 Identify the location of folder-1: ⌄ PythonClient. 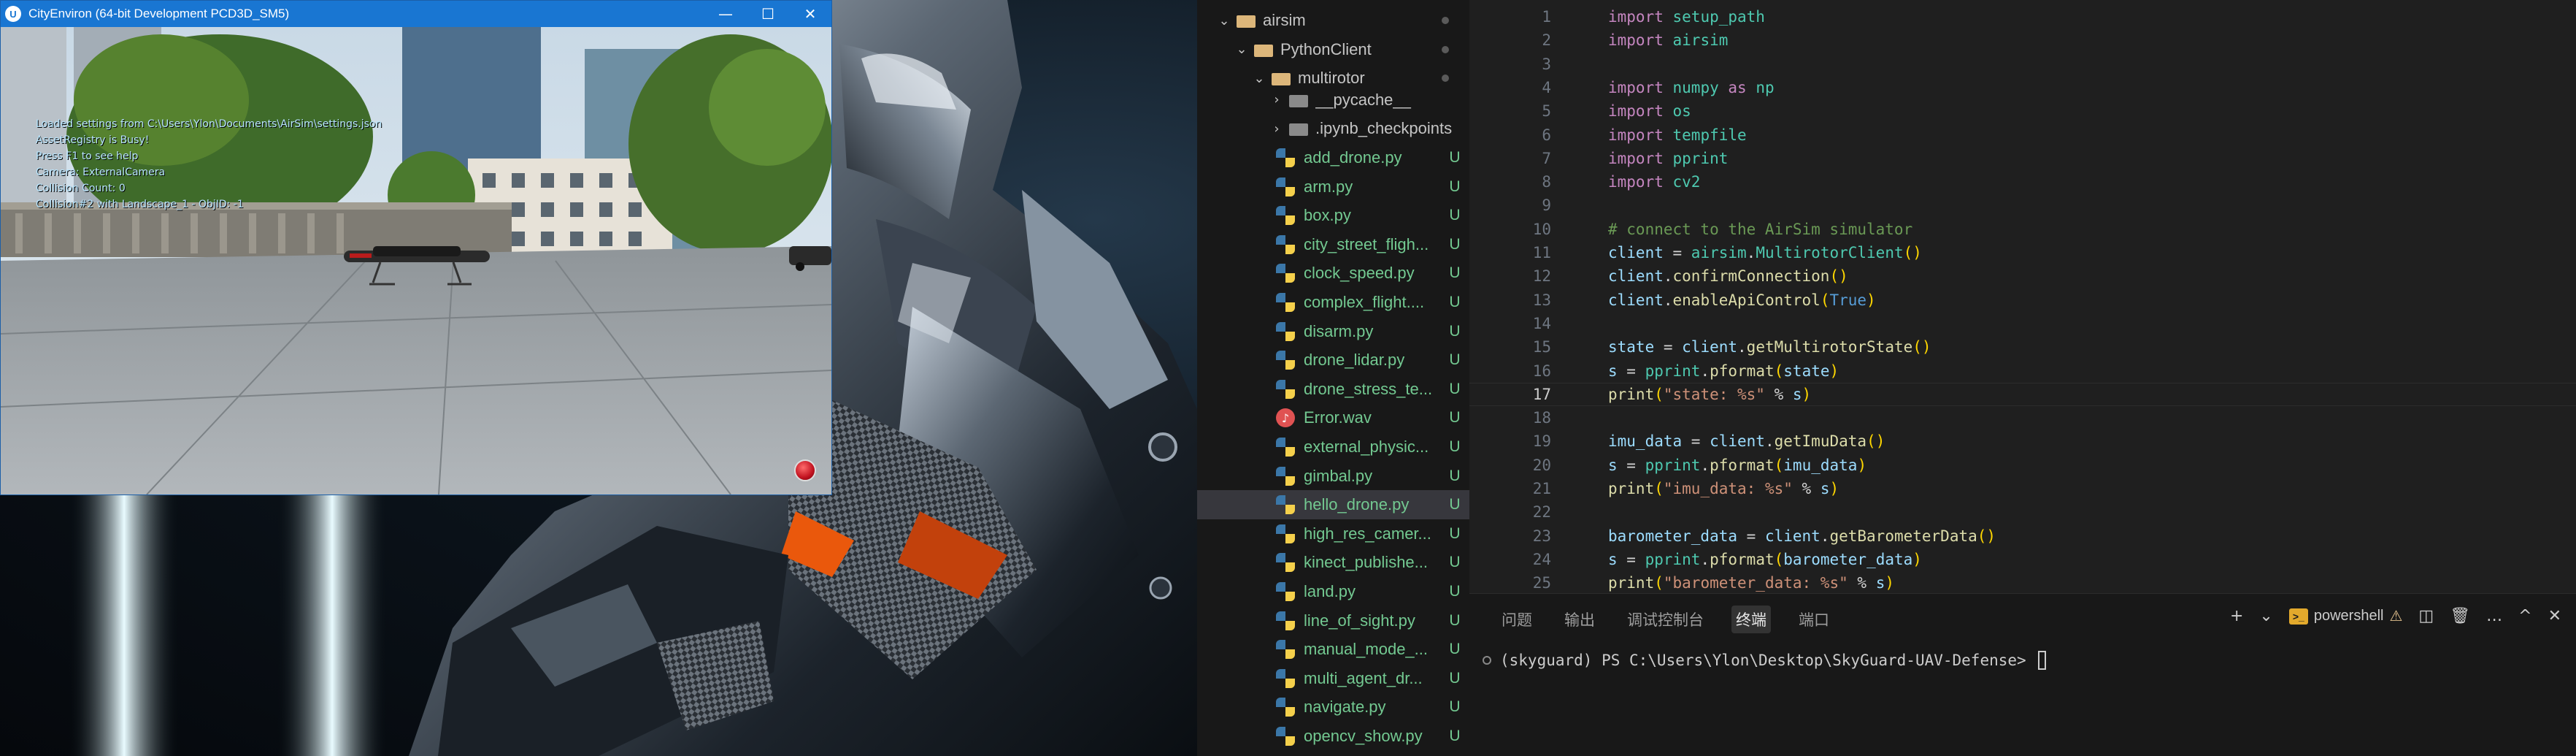
(1333, 49).